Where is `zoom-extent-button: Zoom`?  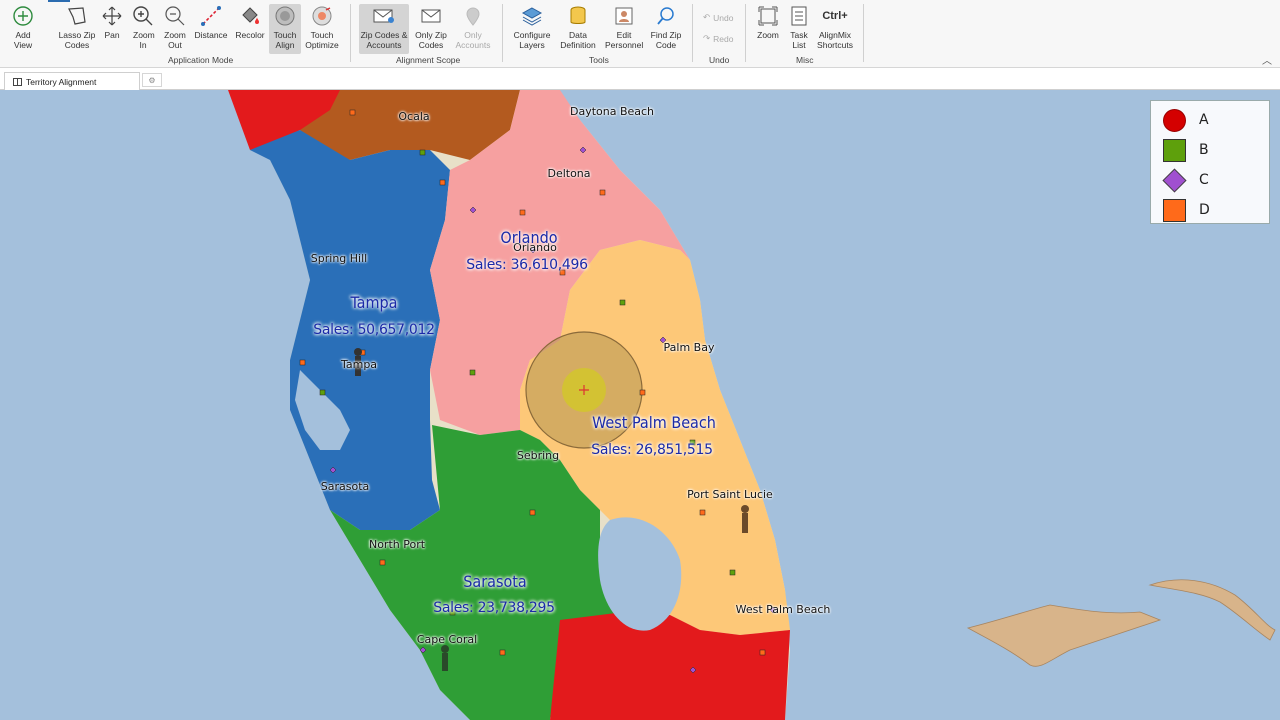 zoom-extent-button: Zoom is located at coordinates (768, 29).